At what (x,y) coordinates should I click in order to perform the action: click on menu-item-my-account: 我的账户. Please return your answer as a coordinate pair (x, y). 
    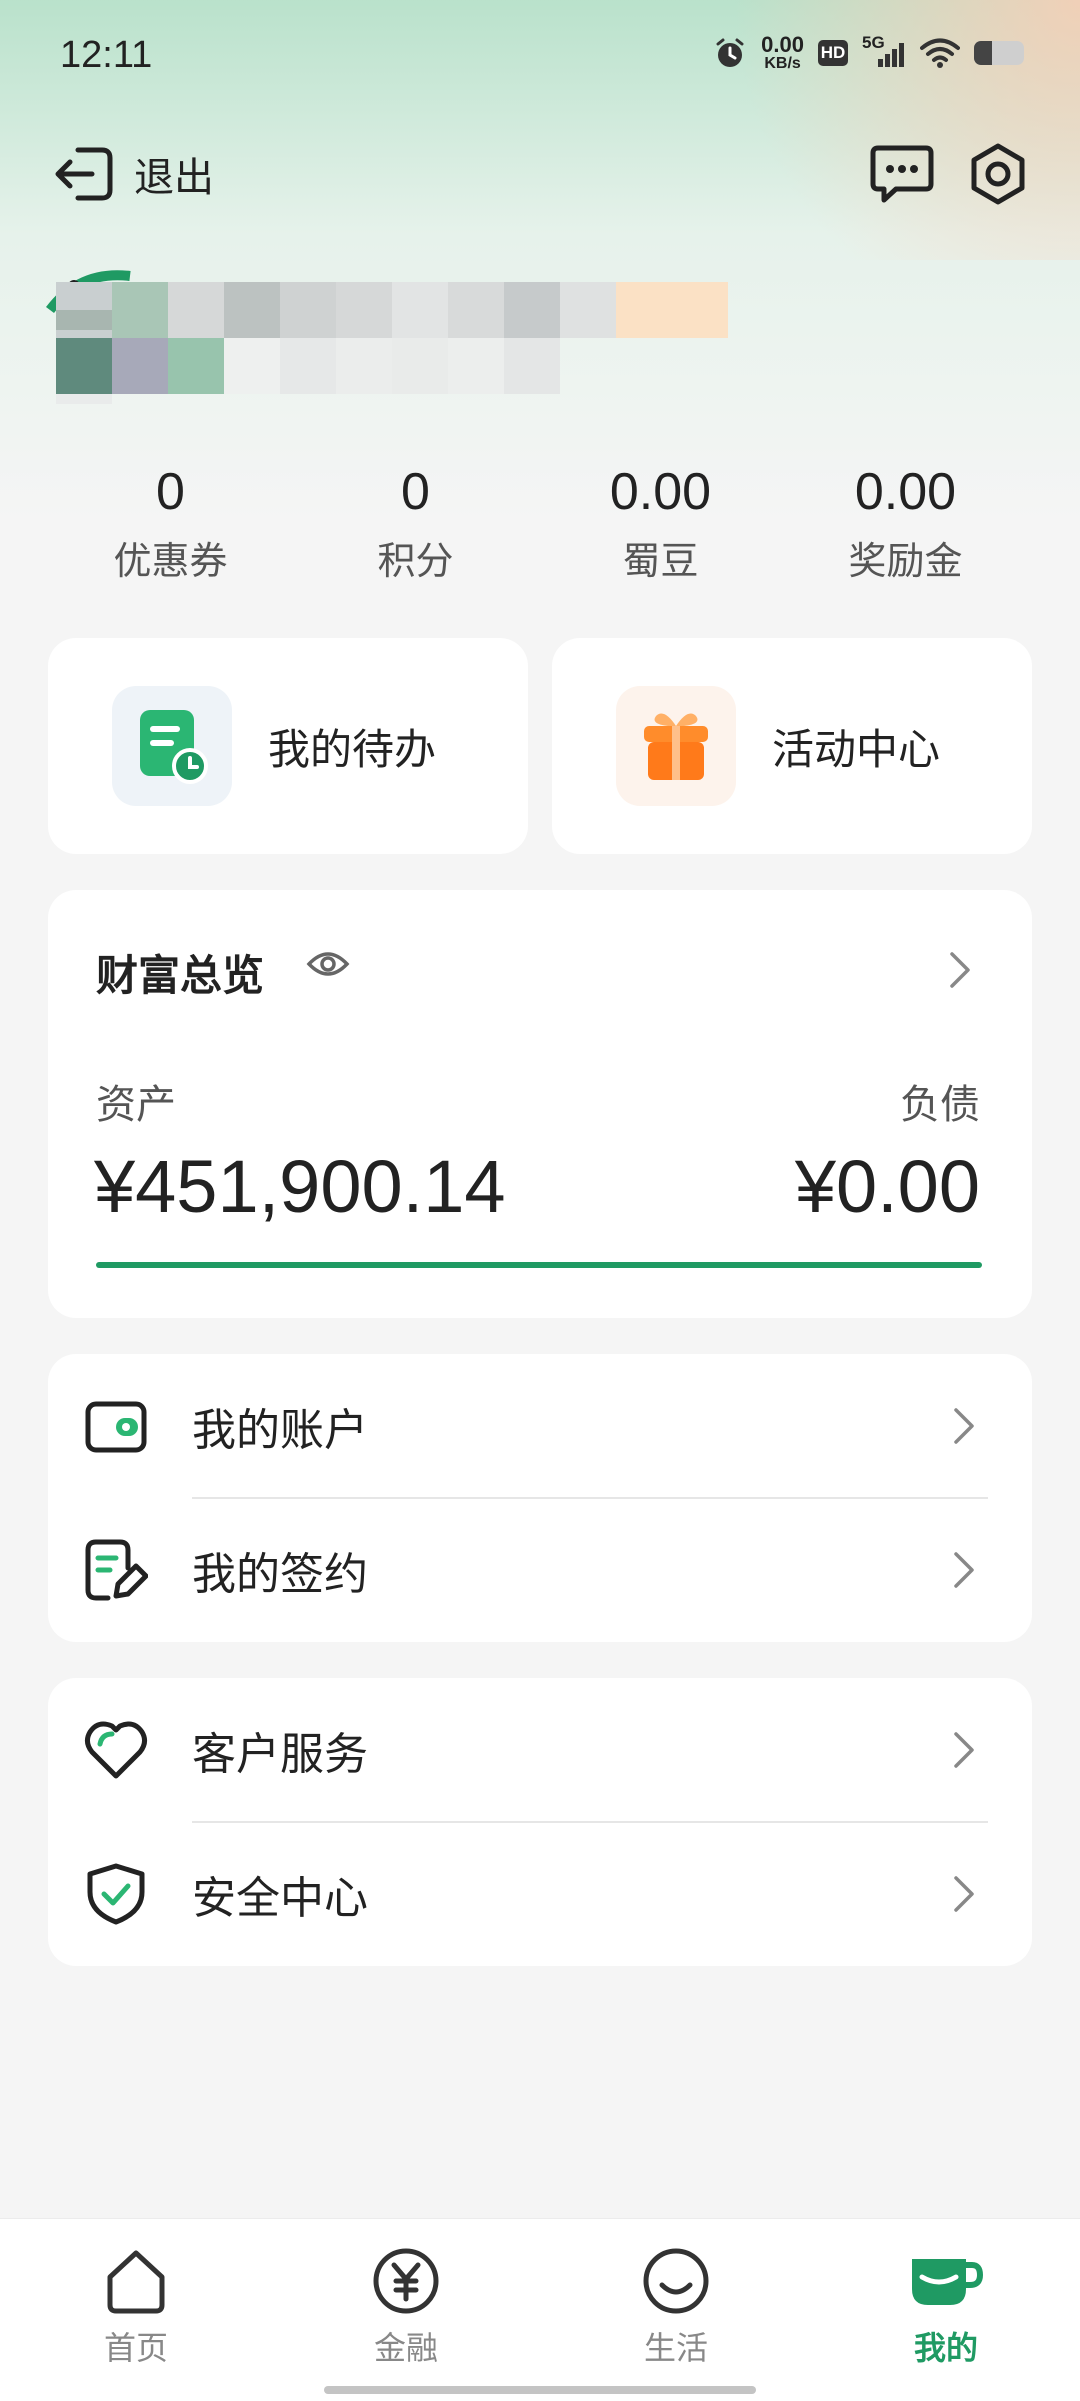
    Looking at the image, I should click on (540, 1426).